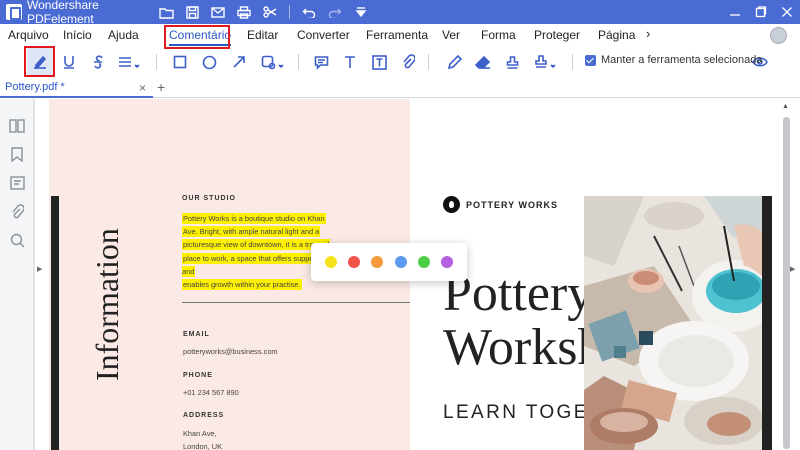 The image size is (800, 450). Describe the element at coordinates (142, 88) in the screenshot. I see `tab-close-icon: ×` at that location.